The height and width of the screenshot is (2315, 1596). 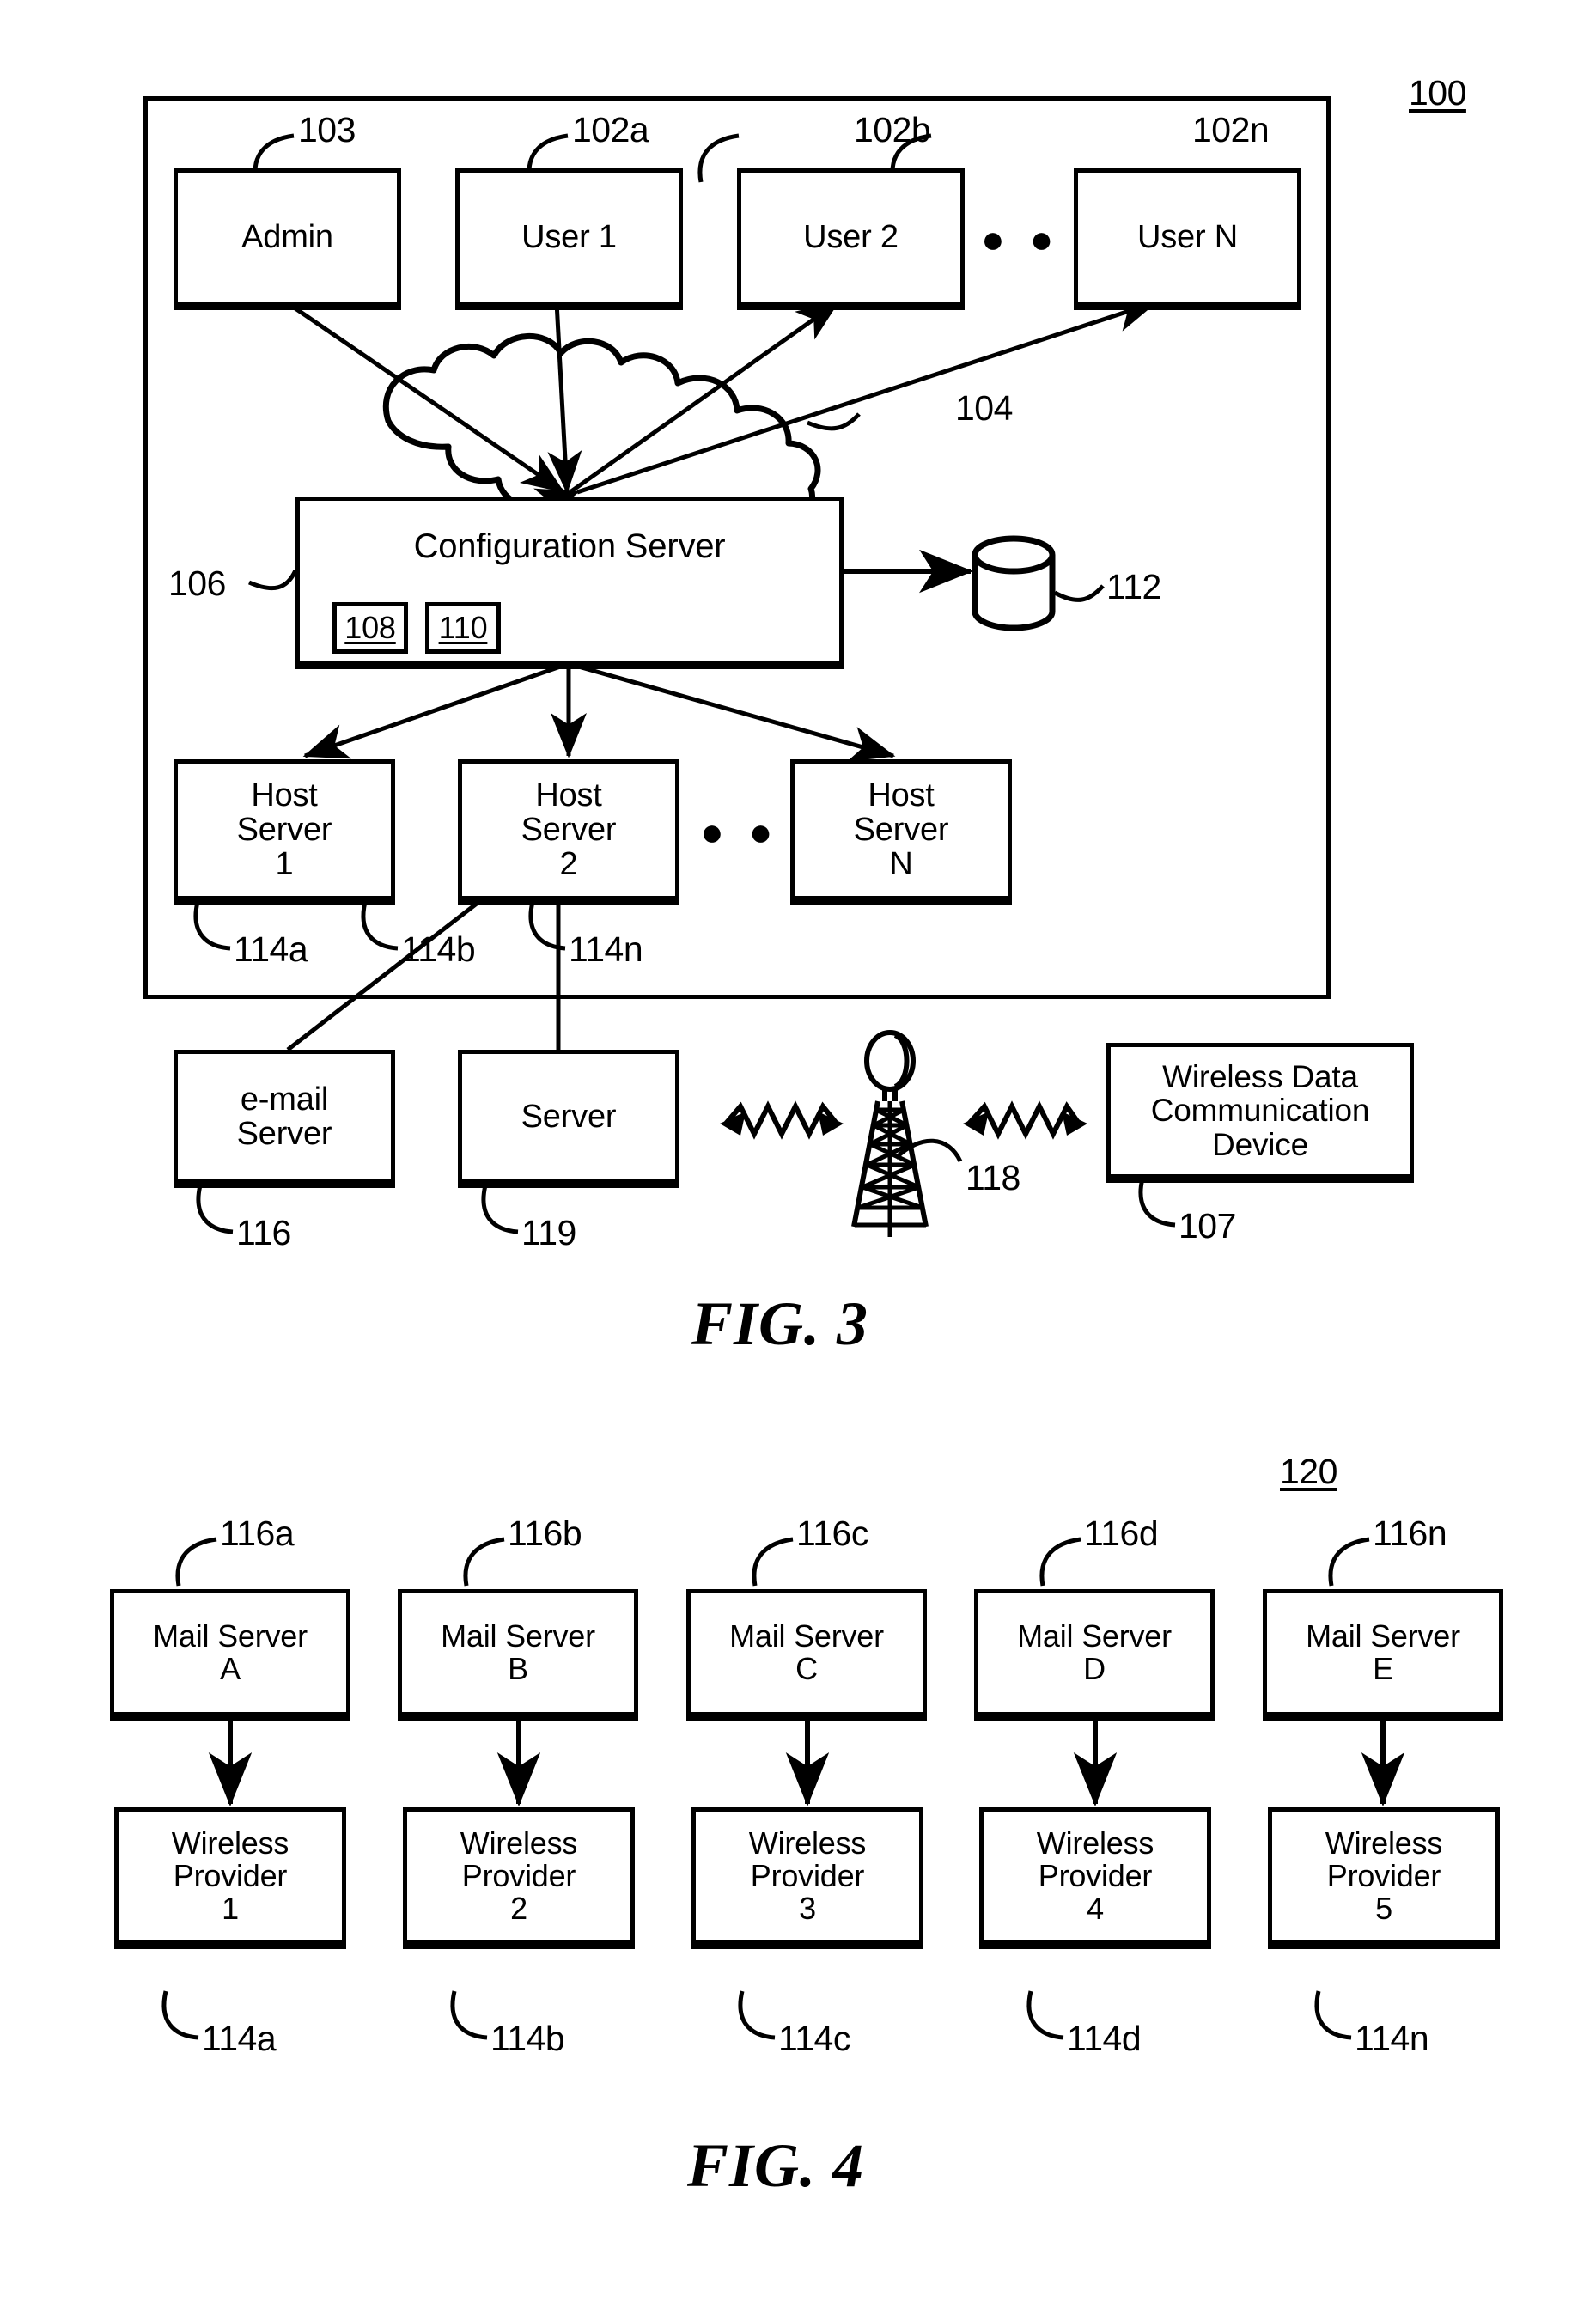 I want to click on node-user-n: User N, so click(x=1187, y=237).